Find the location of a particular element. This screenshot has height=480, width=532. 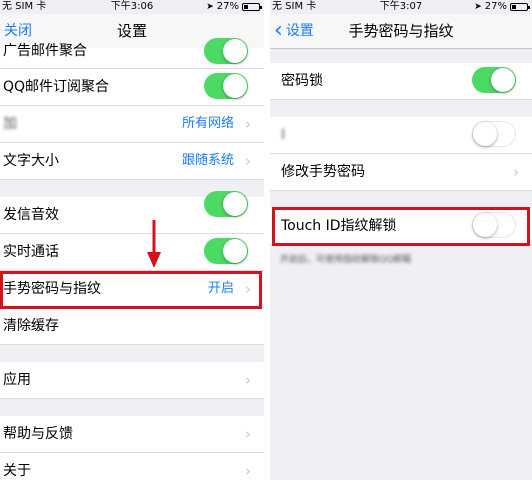

row-value: 所有网络 is located at coordinates (207, 123).